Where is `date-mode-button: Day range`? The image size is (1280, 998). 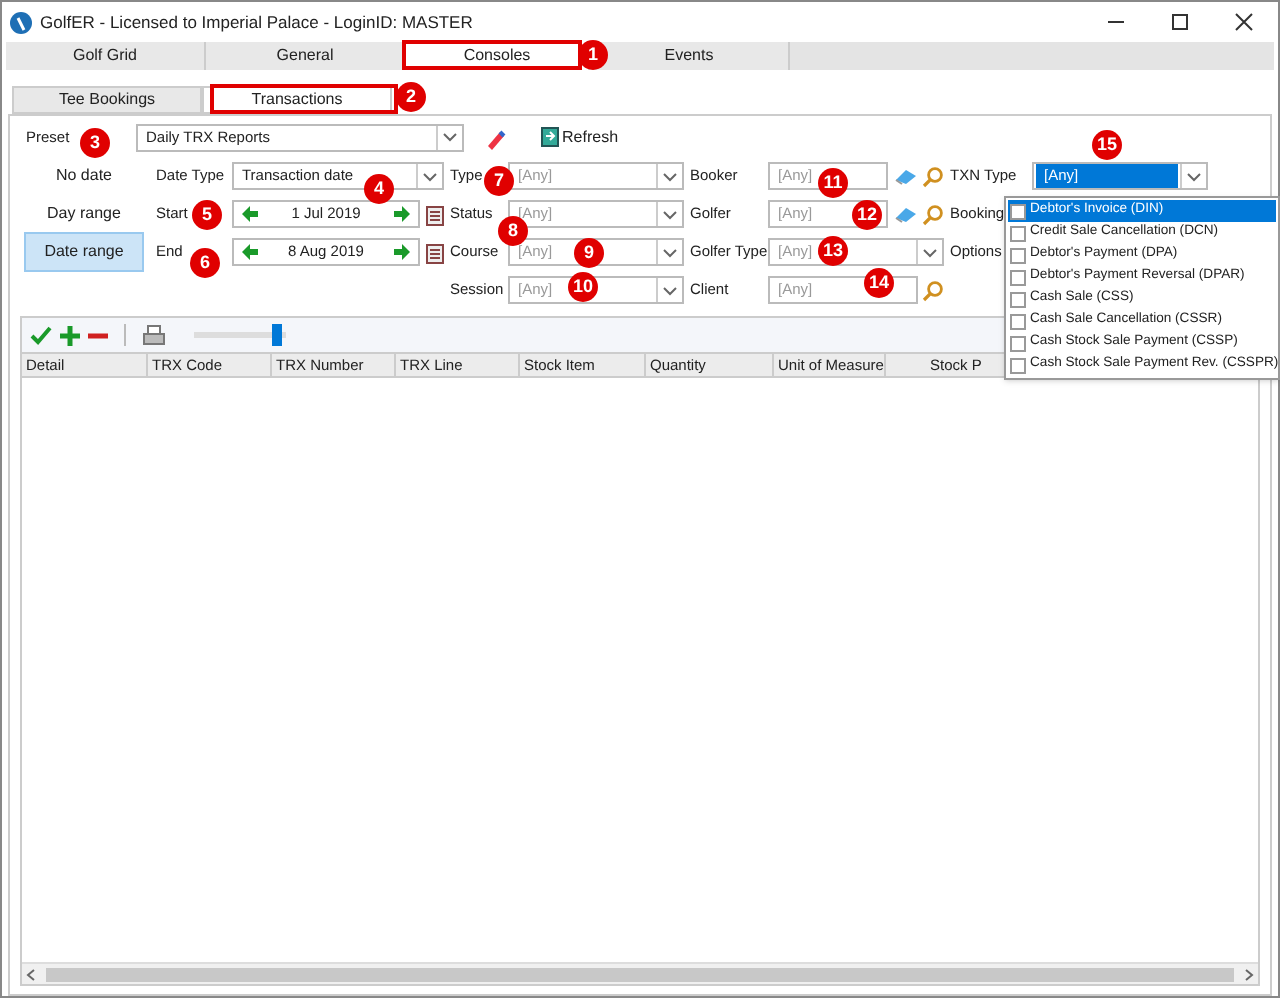
date-mode-button: Day range is located at coordinates (84, 214).